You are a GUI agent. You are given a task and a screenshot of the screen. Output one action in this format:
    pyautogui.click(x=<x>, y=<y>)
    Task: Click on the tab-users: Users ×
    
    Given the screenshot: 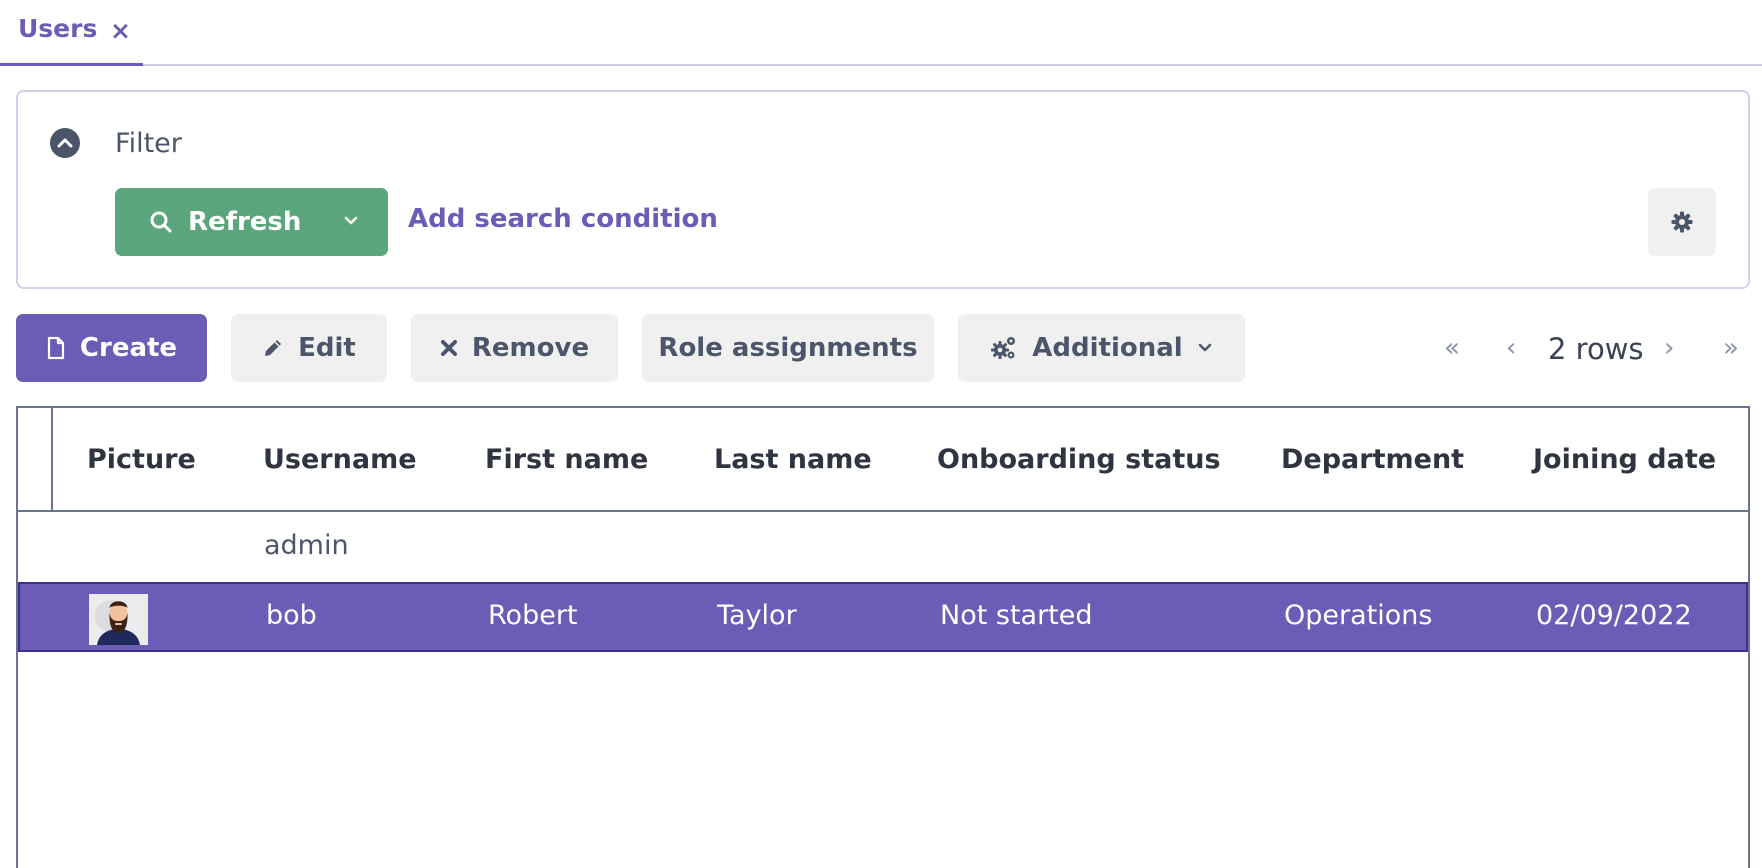 What is the action you would take?
    pyautogui.click(x=71, y=33)
    